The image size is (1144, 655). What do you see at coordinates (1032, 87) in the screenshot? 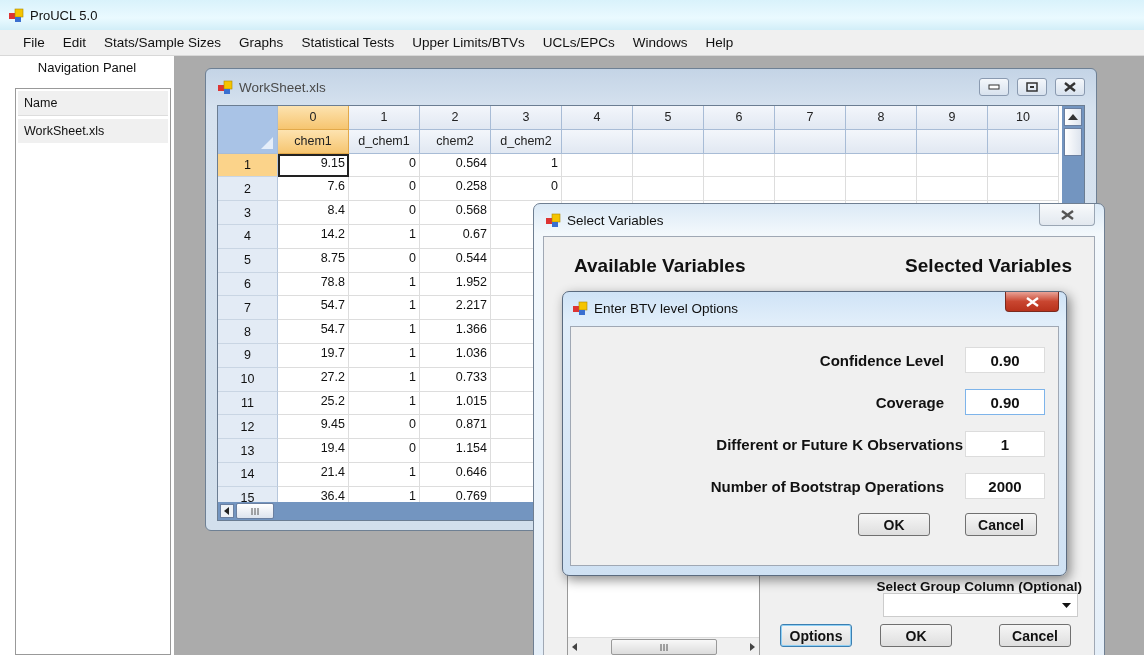
I see `maximize-button` at bounding box center [1032, 87].